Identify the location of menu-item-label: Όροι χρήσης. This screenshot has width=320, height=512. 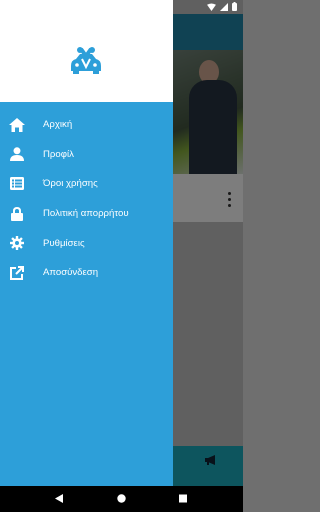
(70, 184).